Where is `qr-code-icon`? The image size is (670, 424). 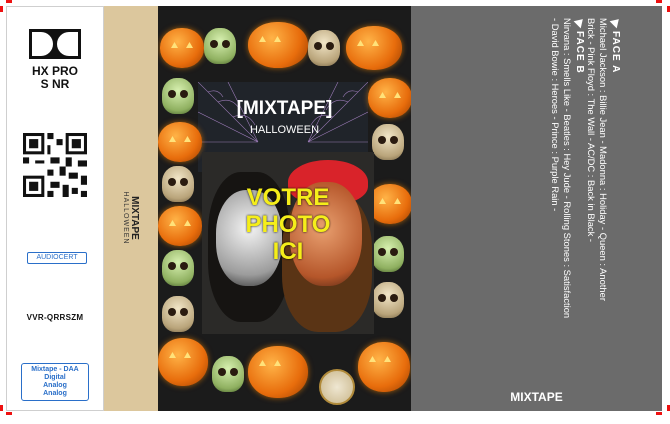 qr-code-icon is located at coordinates (55, 165).